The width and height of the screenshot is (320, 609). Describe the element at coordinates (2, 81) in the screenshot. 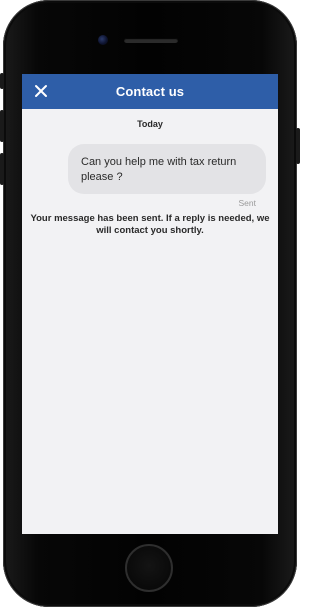

I see `mute-switch` at that location.